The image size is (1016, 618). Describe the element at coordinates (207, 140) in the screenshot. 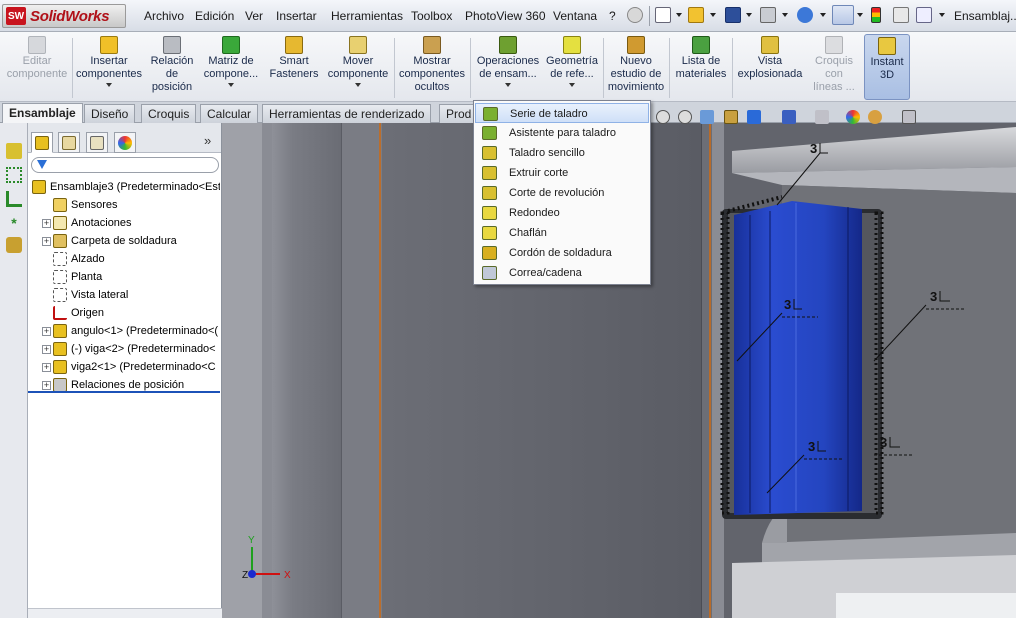

I see `expand-tabs-icon: »` at that location.